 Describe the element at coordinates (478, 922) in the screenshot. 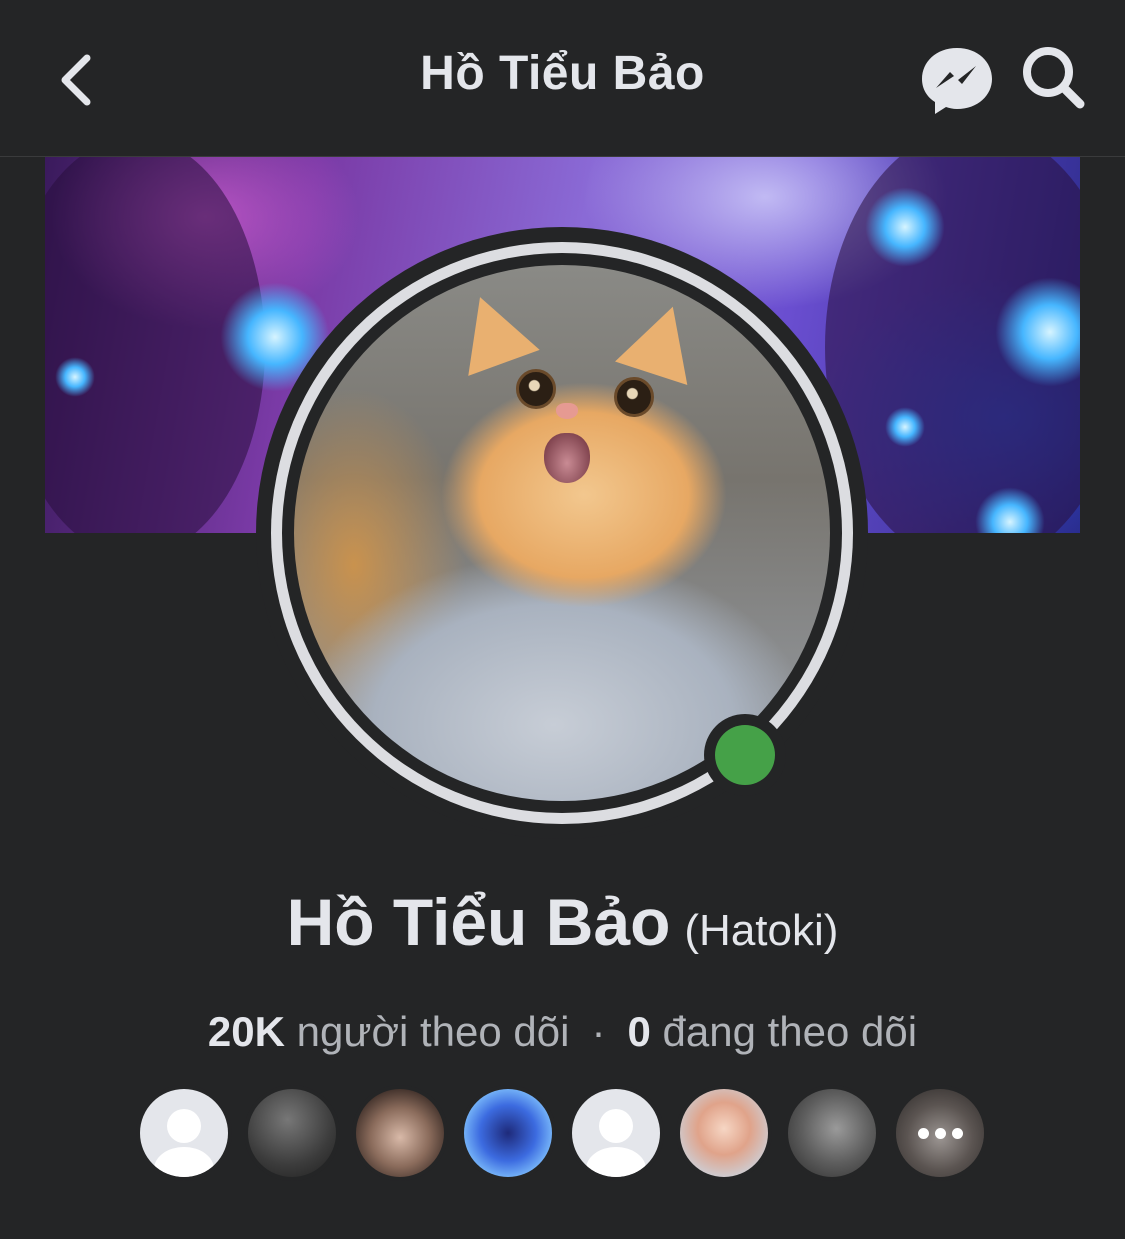

I see `profile-name-main: Hồ Tiểu Bảo` at that location.